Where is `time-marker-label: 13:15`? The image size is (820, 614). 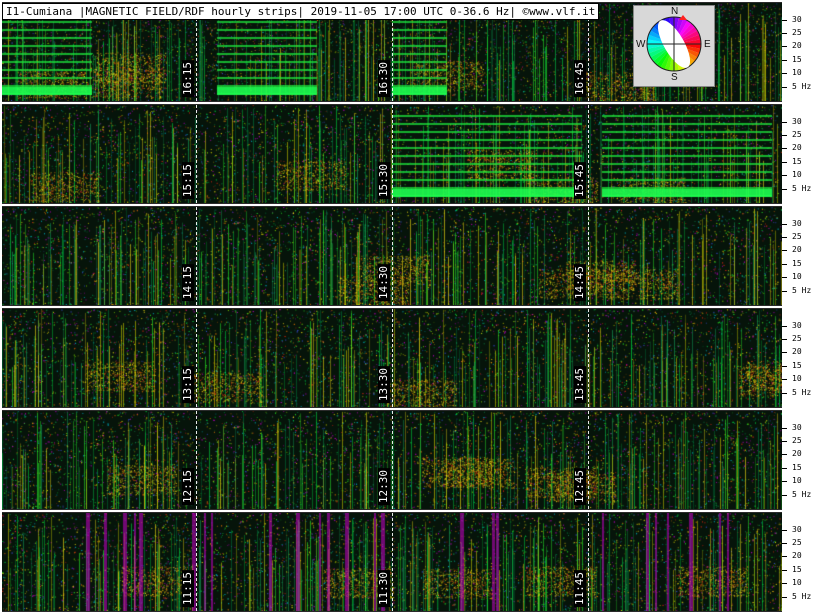 time-marker-label: 13:15 is located at coordinates (187, 384).